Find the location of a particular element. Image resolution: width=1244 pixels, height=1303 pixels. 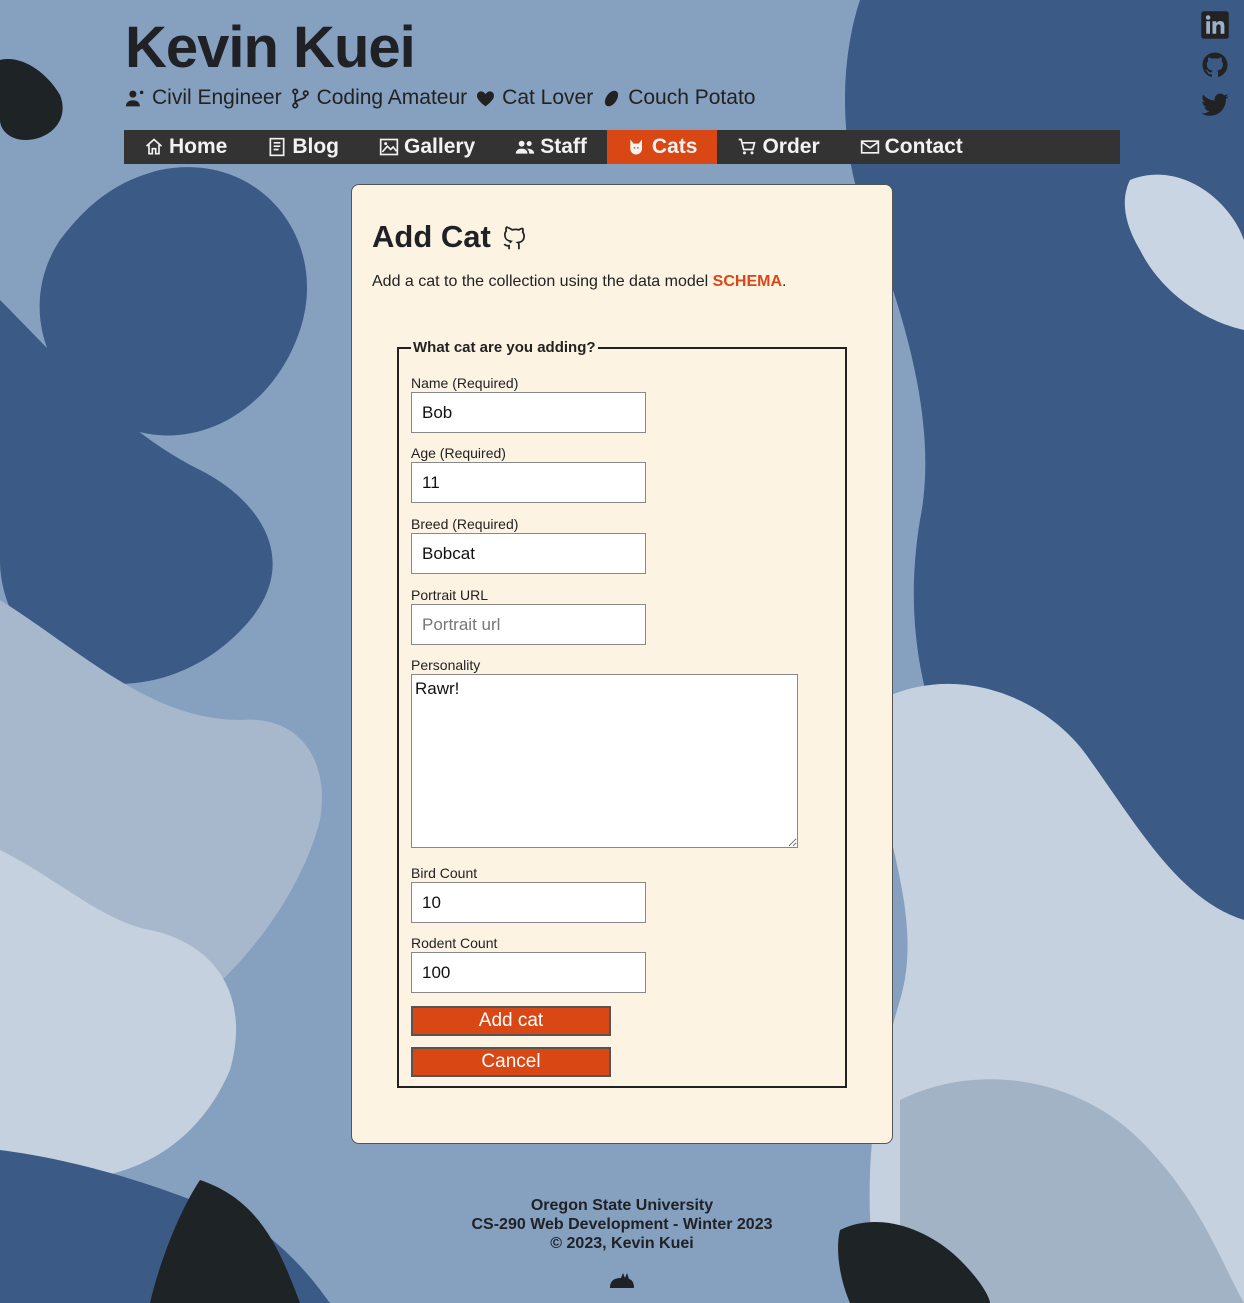

breed-label: Breed (Required) is located at coordinates (465, 524).